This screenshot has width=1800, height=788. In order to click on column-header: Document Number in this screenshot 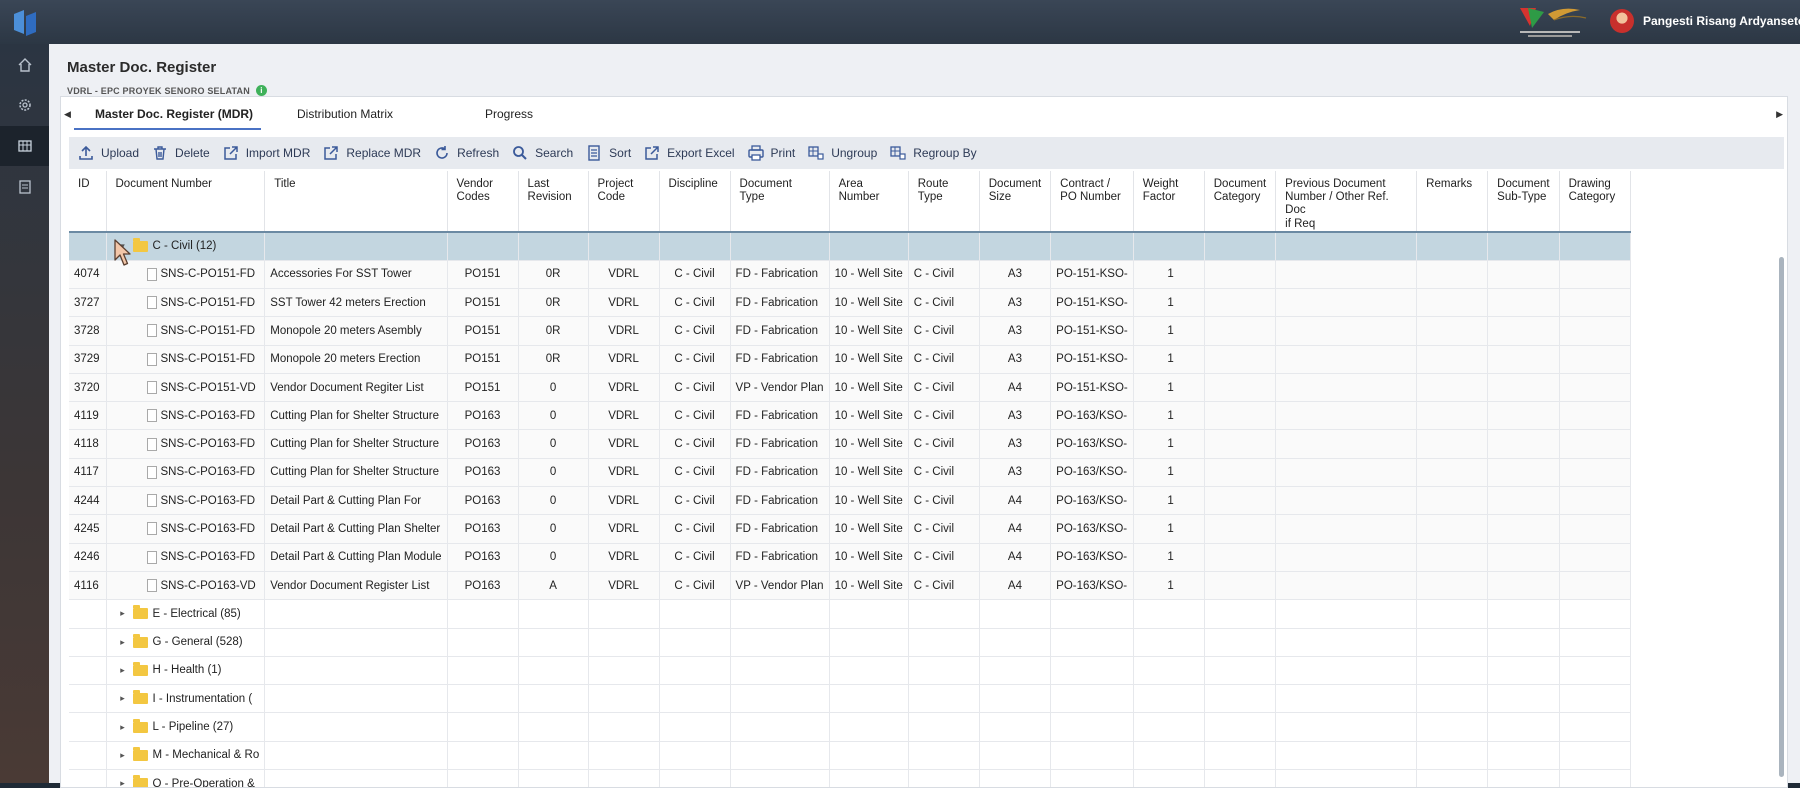, I will do `click(186, 202)`.